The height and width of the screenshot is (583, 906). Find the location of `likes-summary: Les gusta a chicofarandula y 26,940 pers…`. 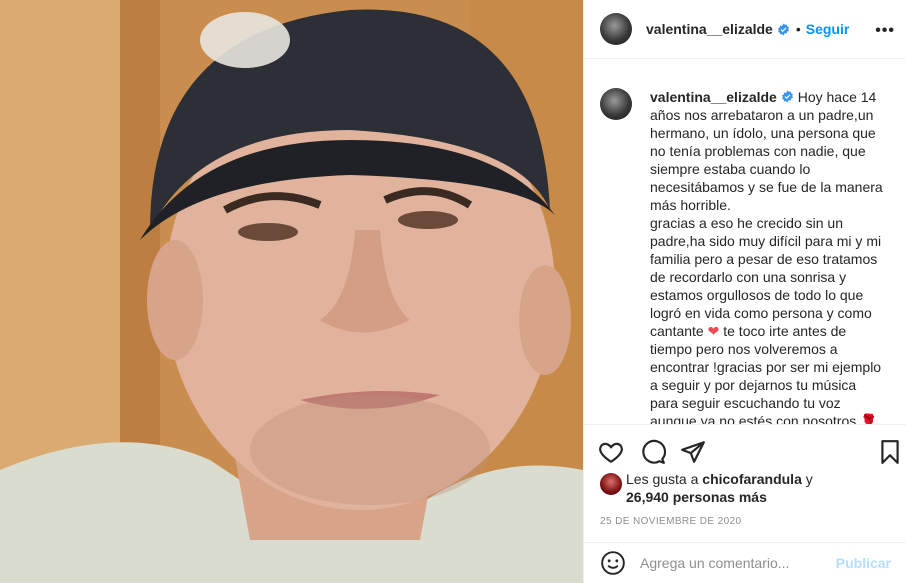

likes-summary: Les gusta a chicofarandula y 26,940 pers… is located at coordinates (750, 488).